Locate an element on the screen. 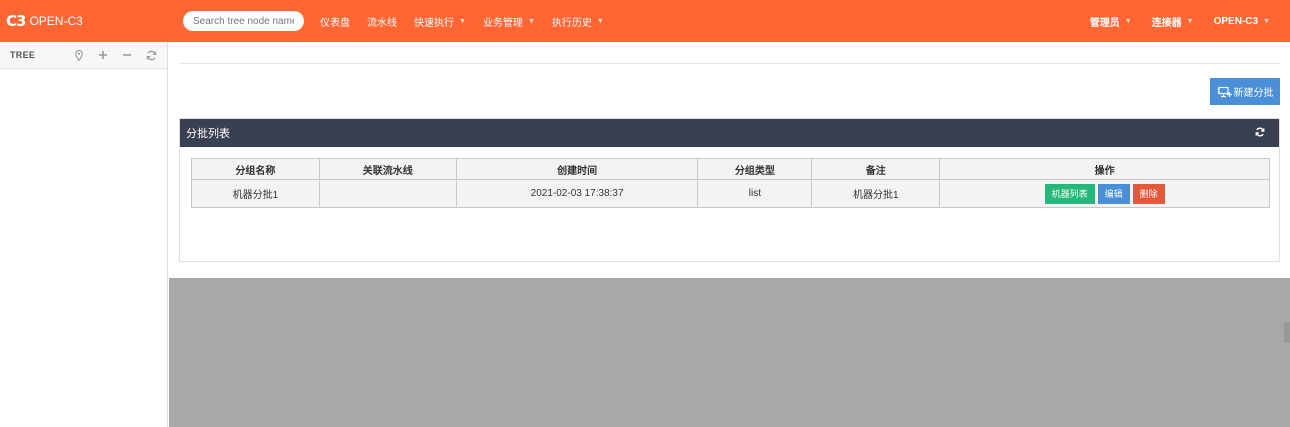  nav-connector: 连接器 ▼ is located at coordinates (1173, 21).